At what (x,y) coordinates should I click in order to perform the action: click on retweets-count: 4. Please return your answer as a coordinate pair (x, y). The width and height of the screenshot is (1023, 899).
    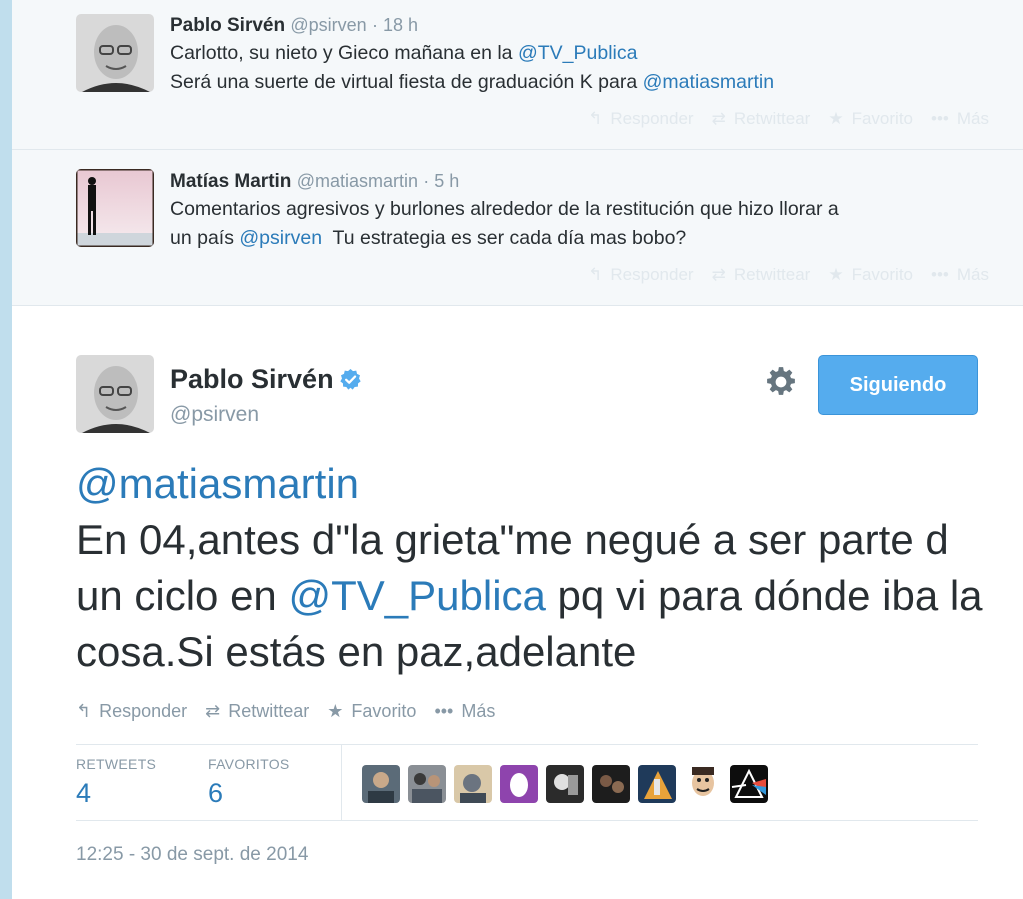
    Looking at the image, I should click on (84, 793).